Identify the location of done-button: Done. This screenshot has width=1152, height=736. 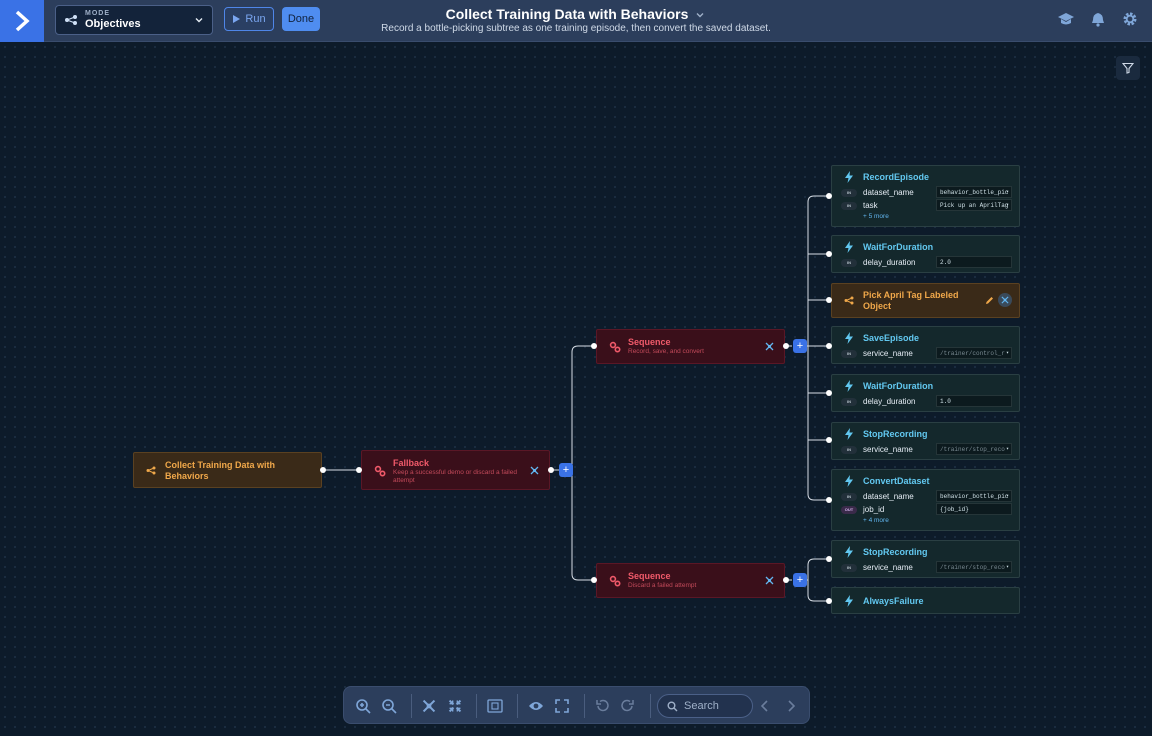
(301, 19).